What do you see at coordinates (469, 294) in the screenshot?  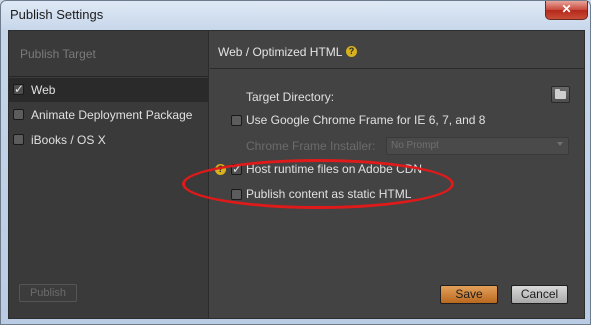 I see `save-button: Save` at bounding box center [469, 294].